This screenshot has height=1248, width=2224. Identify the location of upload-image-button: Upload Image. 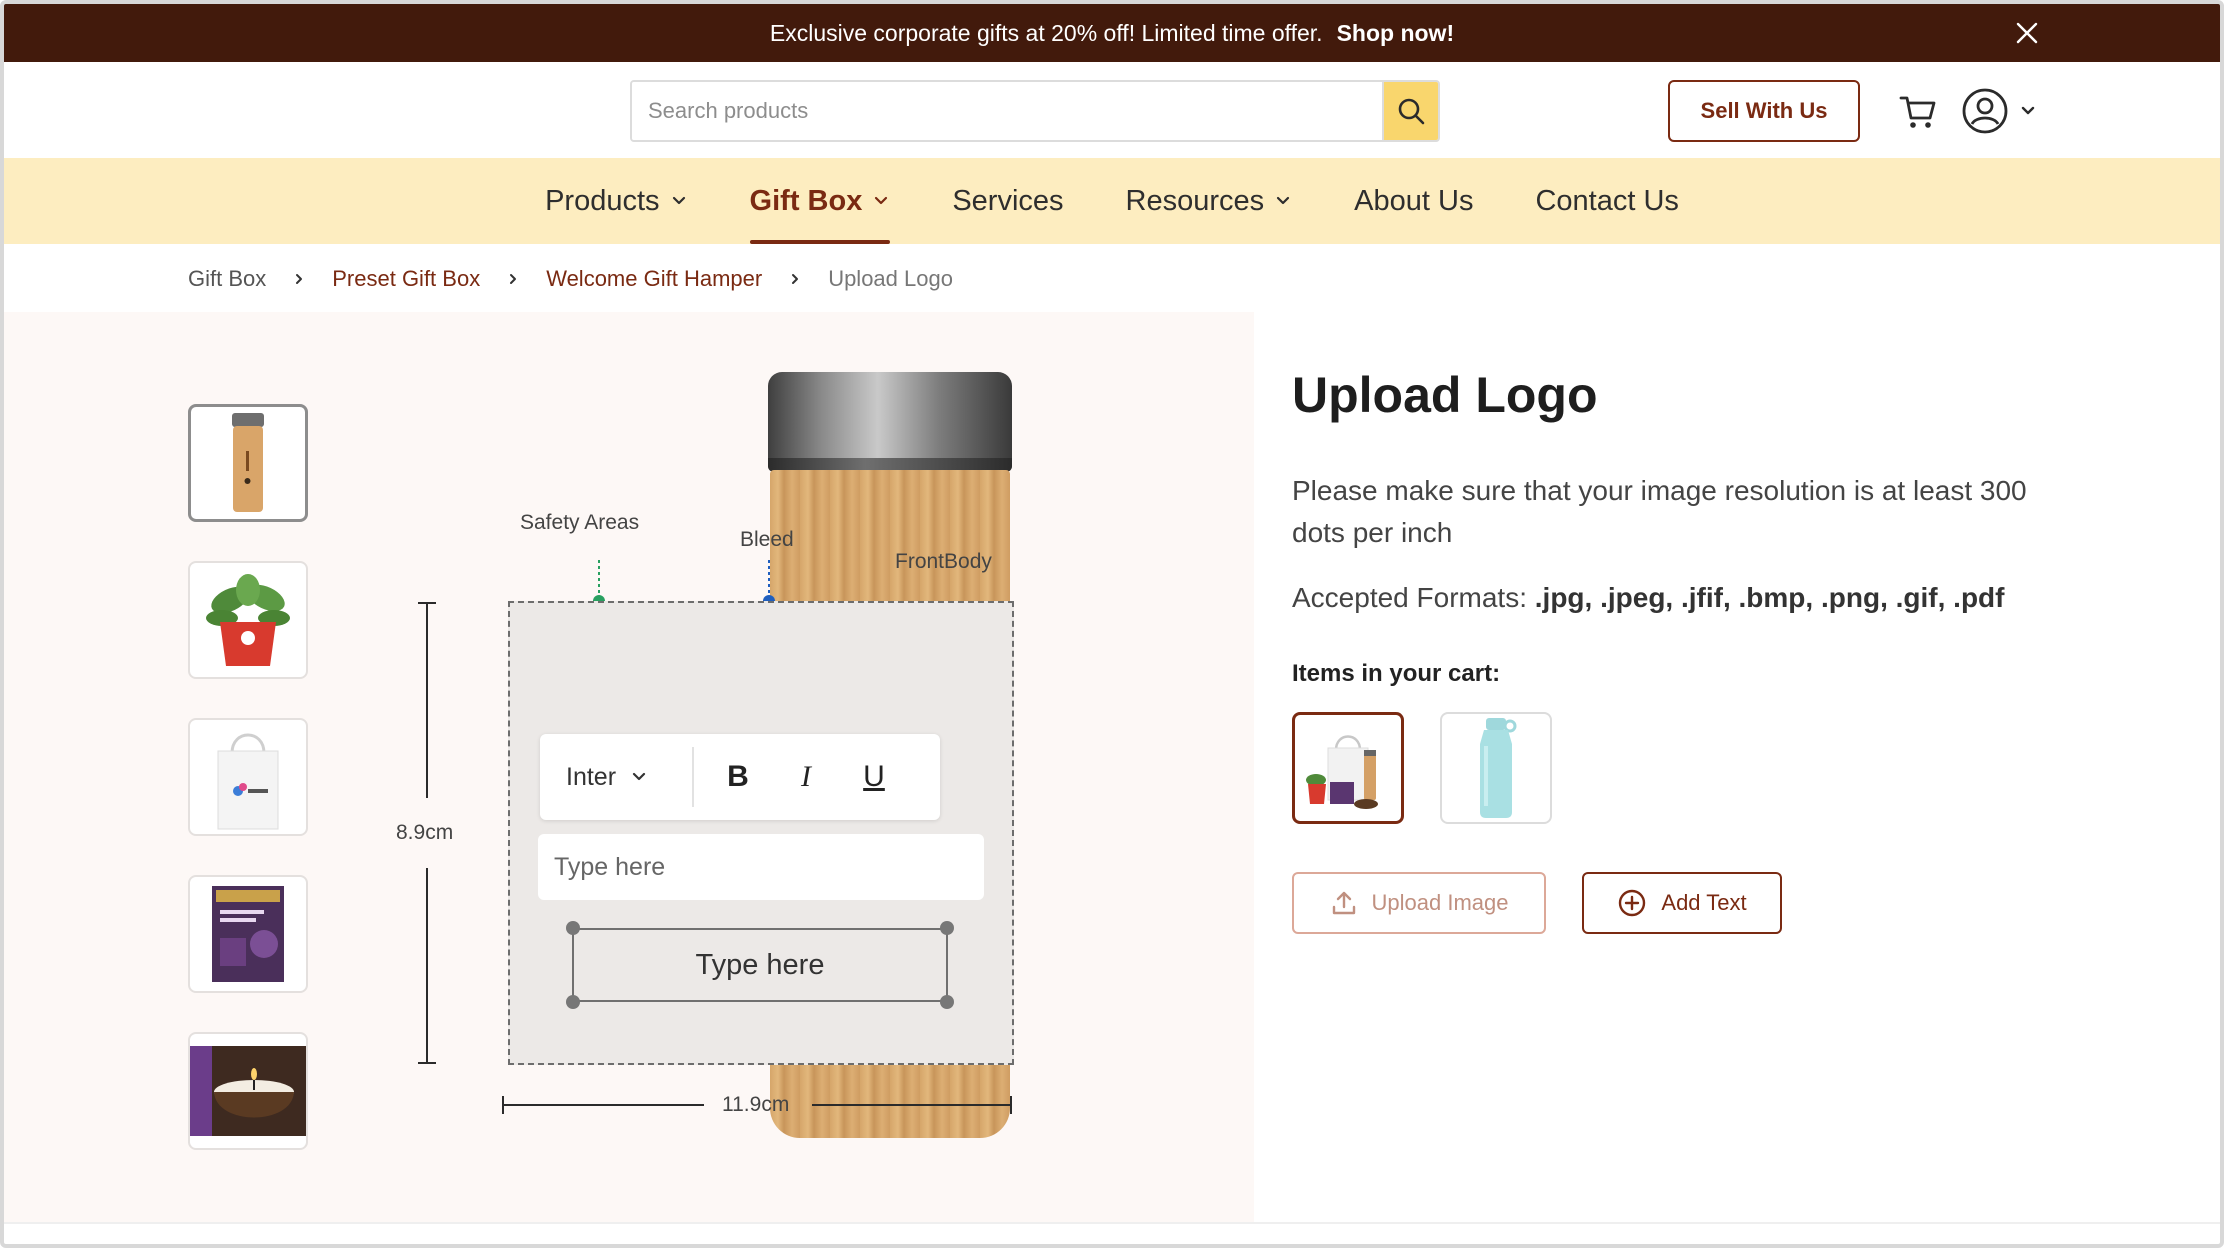
(1419, 903).